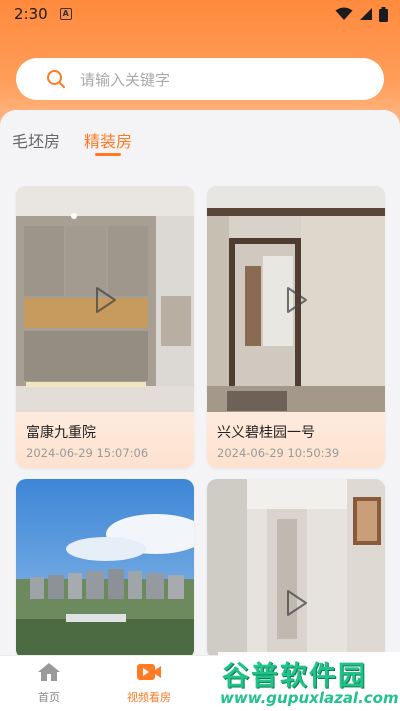 Image resolution: width=400 pixels, height=711 pixels. What do you see at coordinates (383, 14) in the screenshot?
I see `battery-icon` at bounding box center [383, 14].